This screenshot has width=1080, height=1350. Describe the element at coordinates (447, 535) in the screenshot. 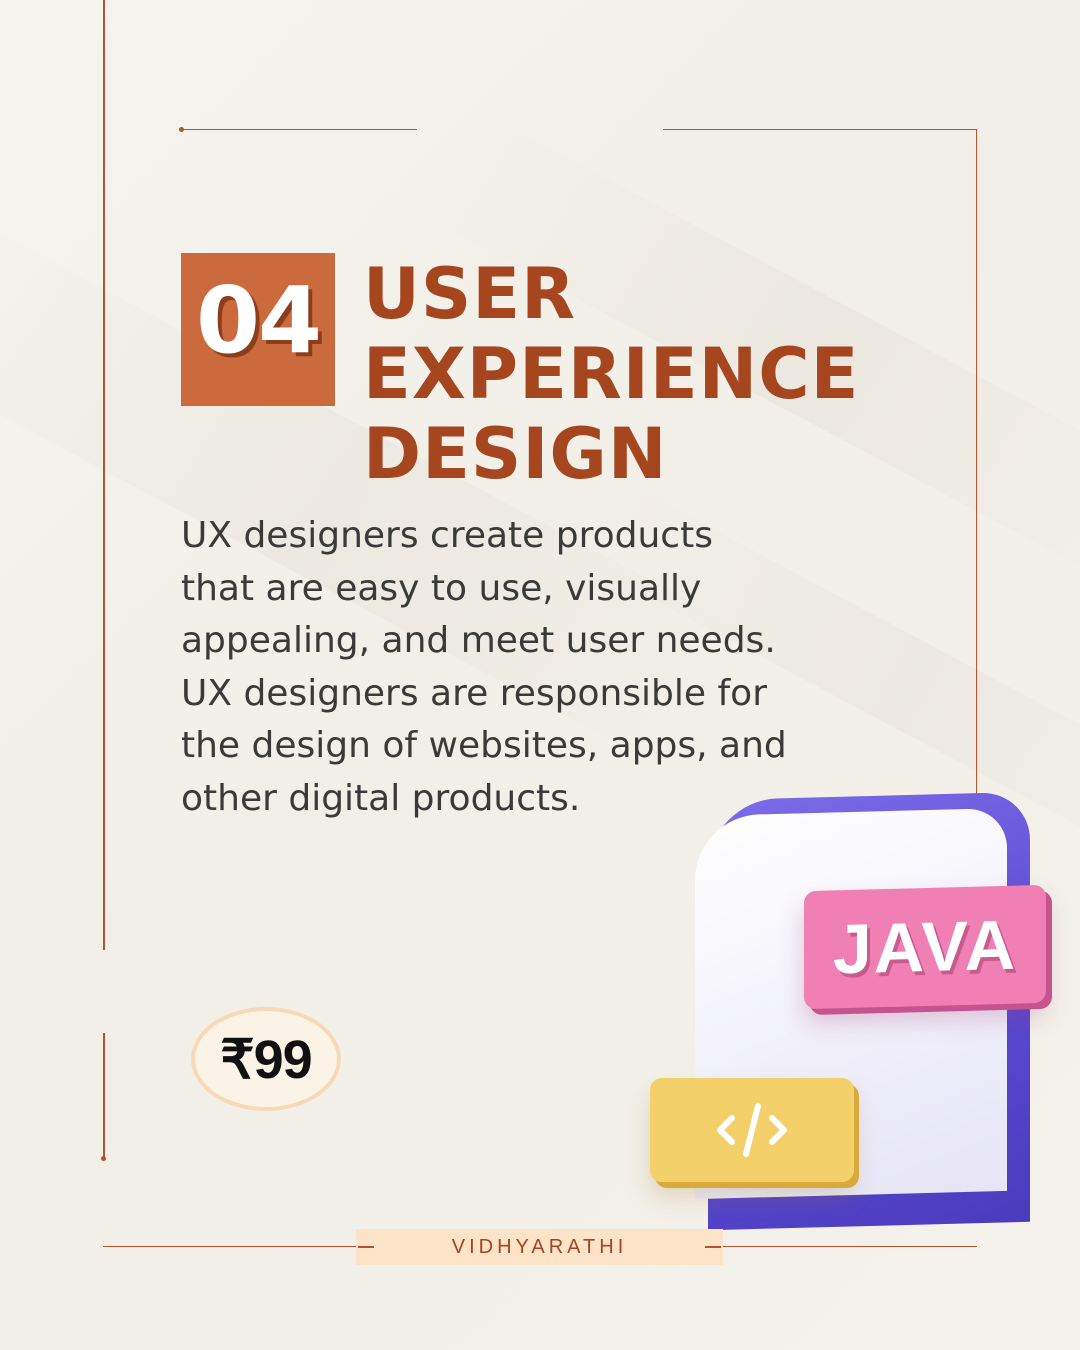

I see `description-line: UX designers create products` at that location.